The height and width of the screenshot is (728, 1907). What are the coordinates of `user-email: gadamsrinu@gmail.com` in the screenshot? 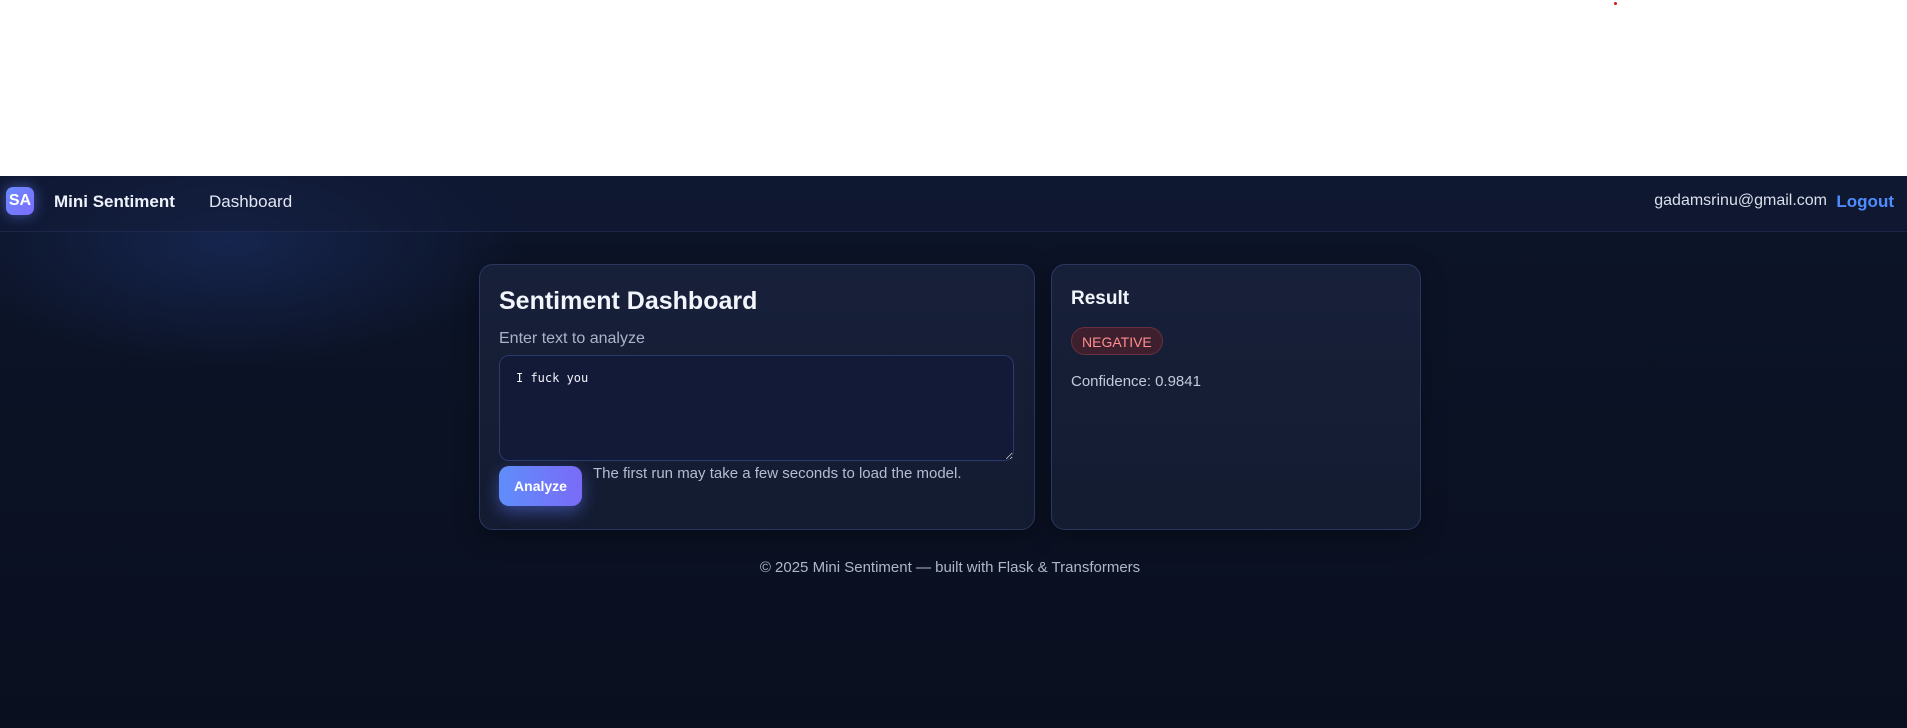 It's located at (1740, 200).